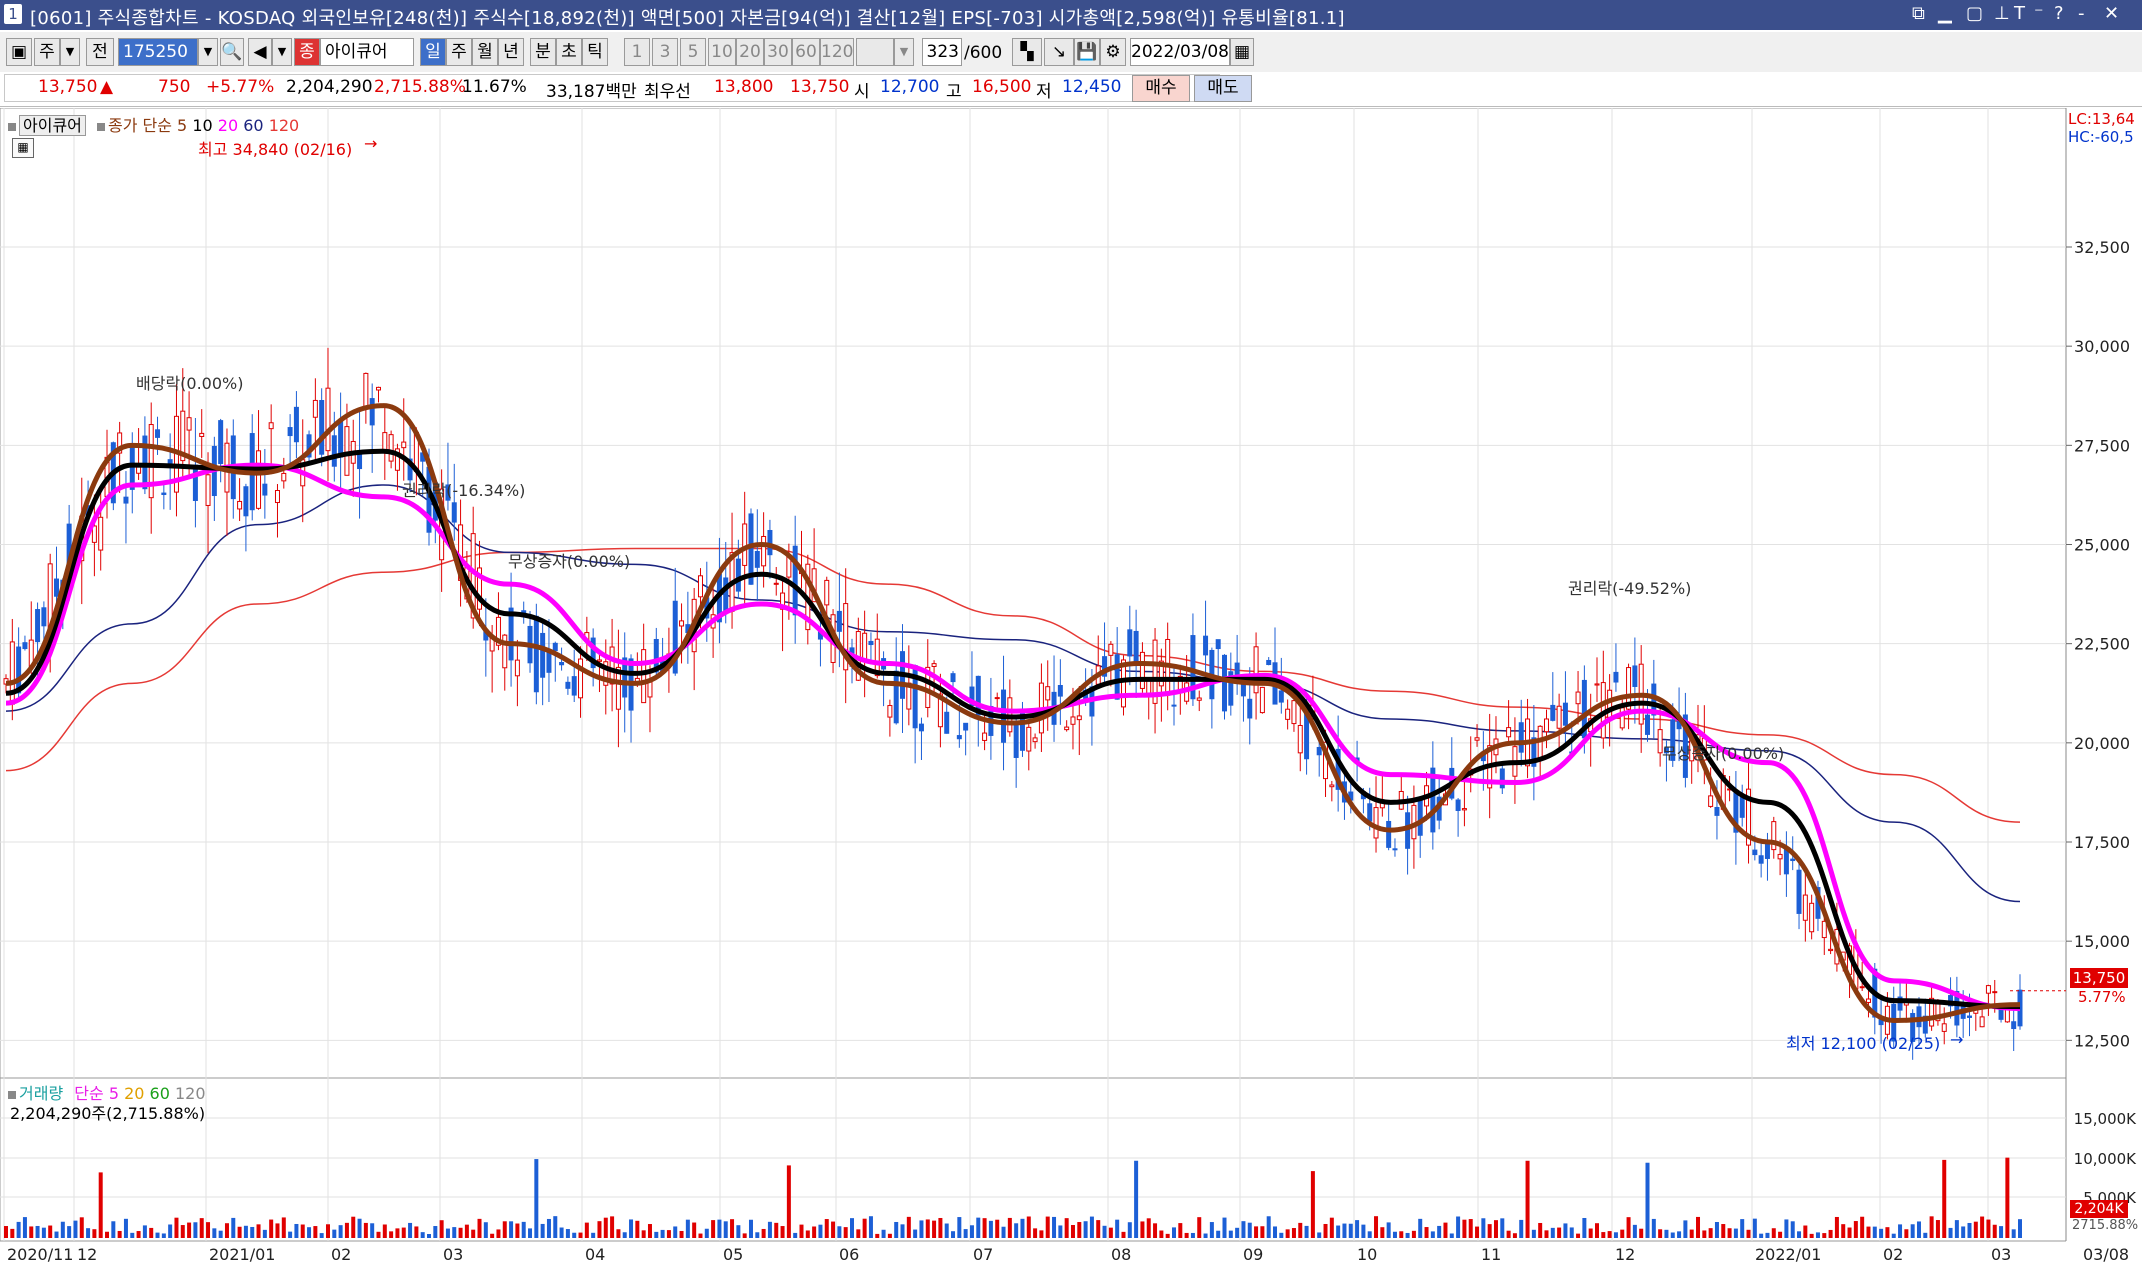  I want to click on mode-select: 주, so click(47, 52).